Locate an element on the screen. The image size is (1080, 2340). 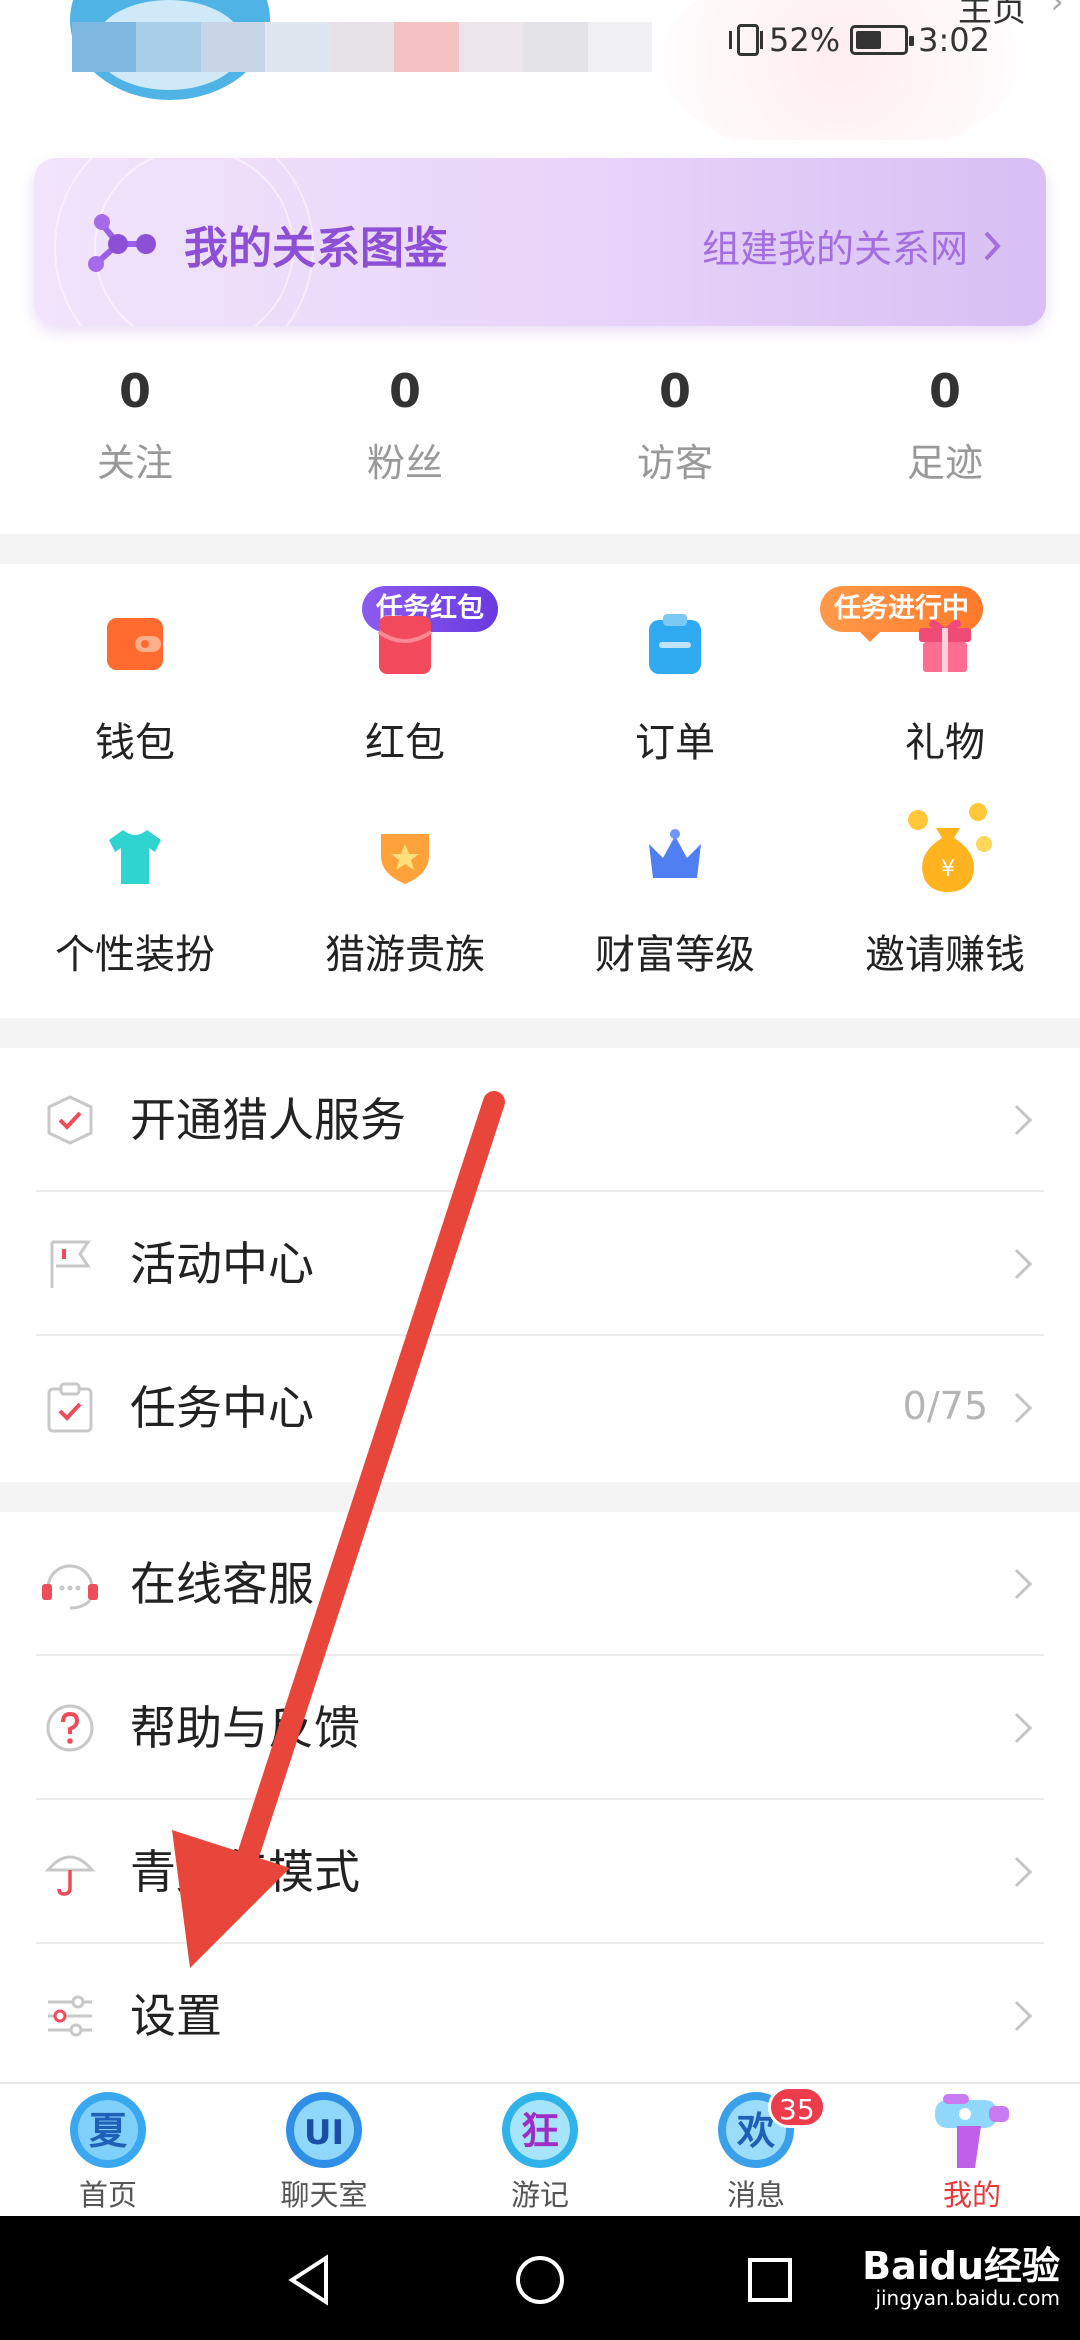
settings-row: 设置 is located at coordinates (540, 2016).